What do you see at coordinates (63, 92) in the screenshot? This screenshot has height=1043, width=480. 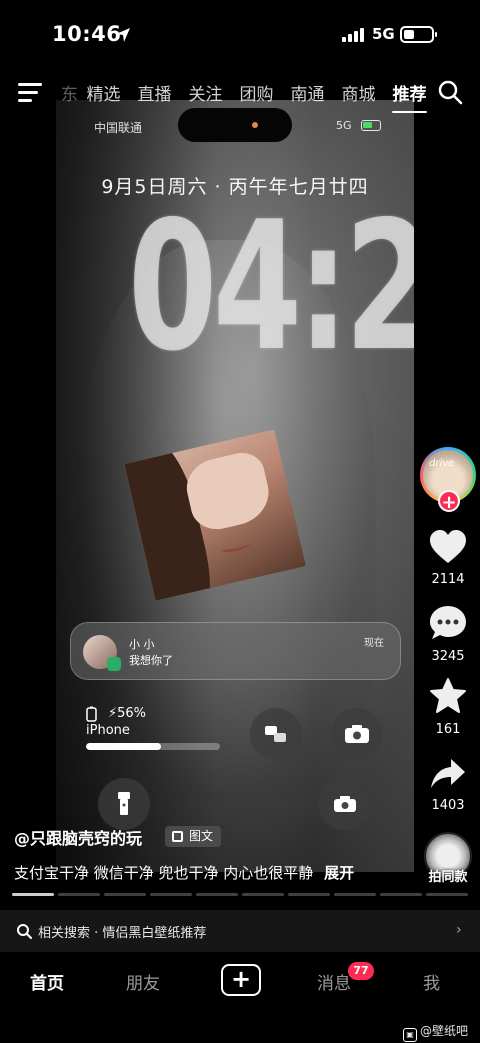 I see `tab-partial: 东` at bounding box center [63, 92].